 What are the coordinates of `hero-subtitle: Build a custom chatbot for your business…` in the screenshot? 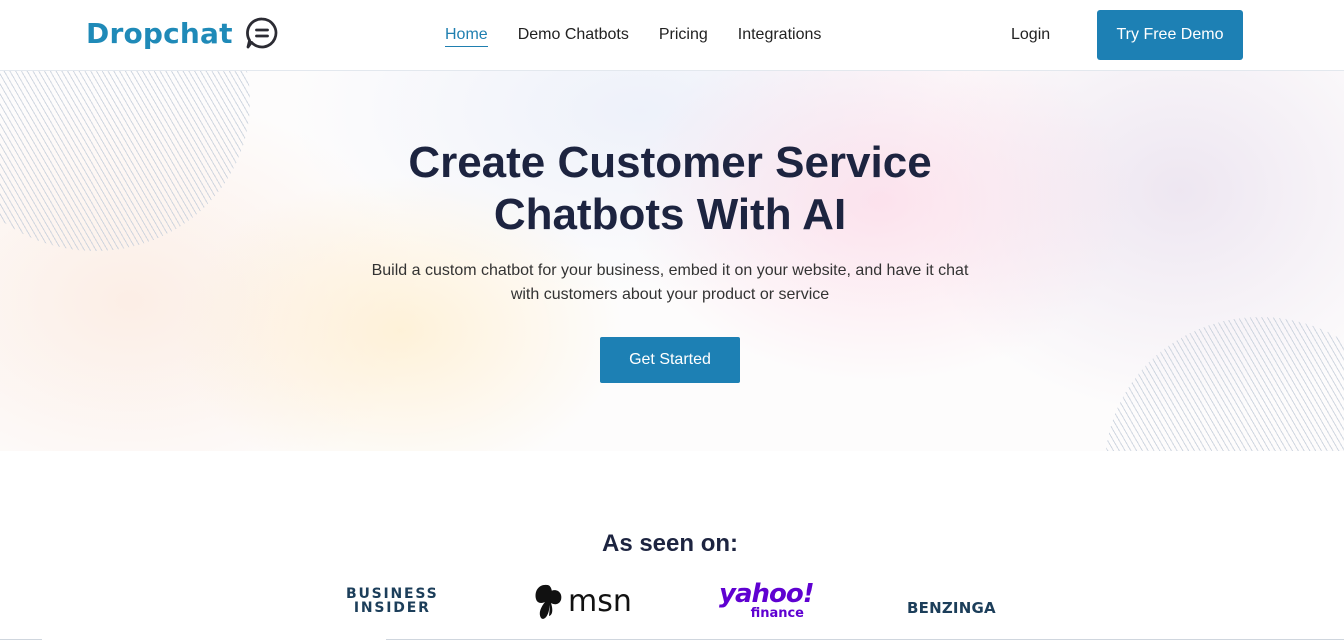 It's located at (670, 282).